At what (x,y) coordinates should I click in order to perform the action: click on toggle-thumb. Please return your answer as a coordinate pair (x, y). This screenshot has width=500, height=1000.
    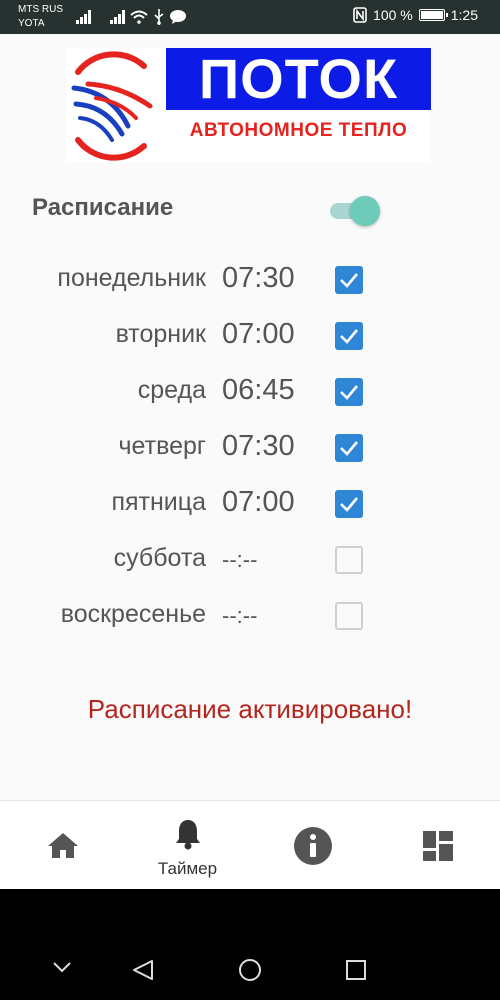
    Looking at the image, I should click on (365, 211).